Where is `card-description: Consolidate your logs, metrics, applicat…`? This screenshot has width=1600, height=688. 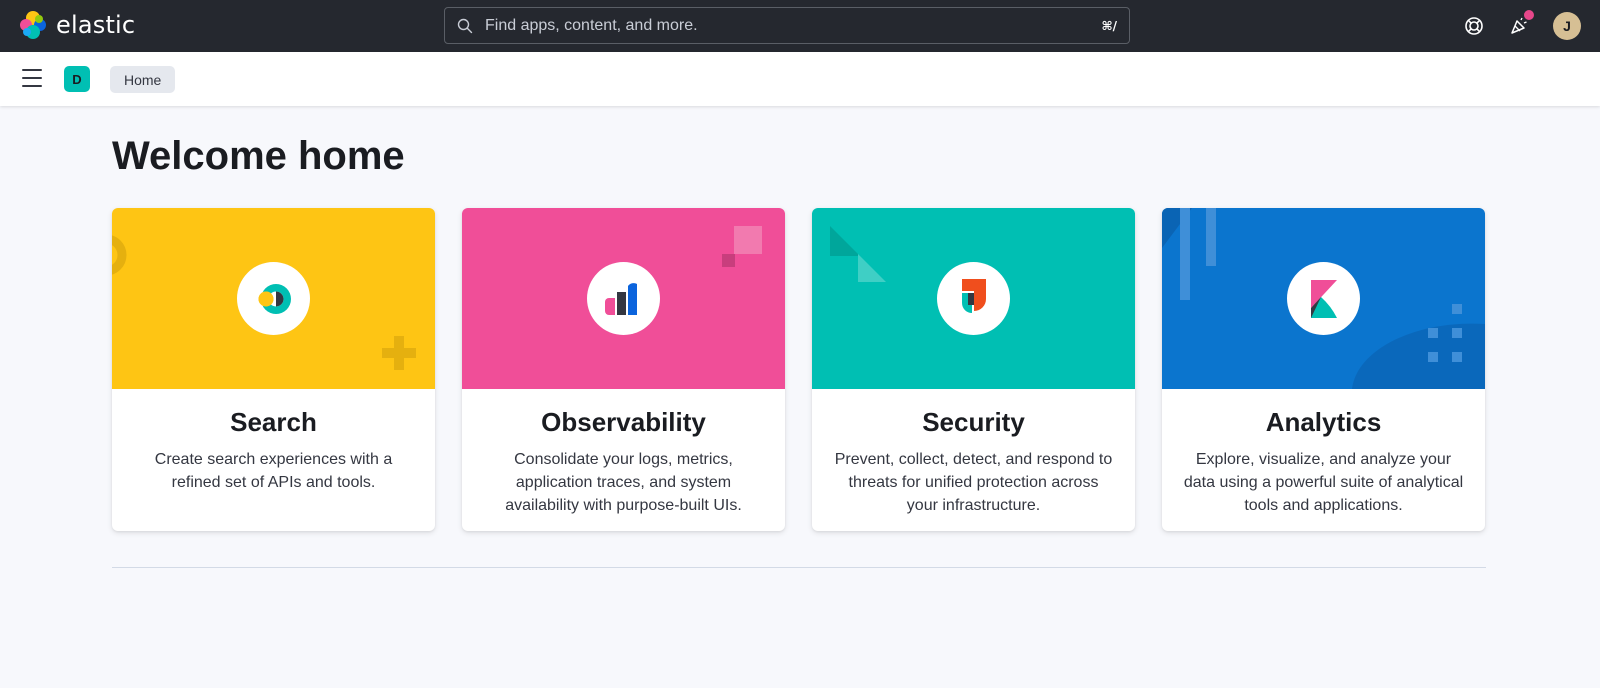 card-description: Consolidate your logs, metrics, applicat… is located at coordinates (623, 482).